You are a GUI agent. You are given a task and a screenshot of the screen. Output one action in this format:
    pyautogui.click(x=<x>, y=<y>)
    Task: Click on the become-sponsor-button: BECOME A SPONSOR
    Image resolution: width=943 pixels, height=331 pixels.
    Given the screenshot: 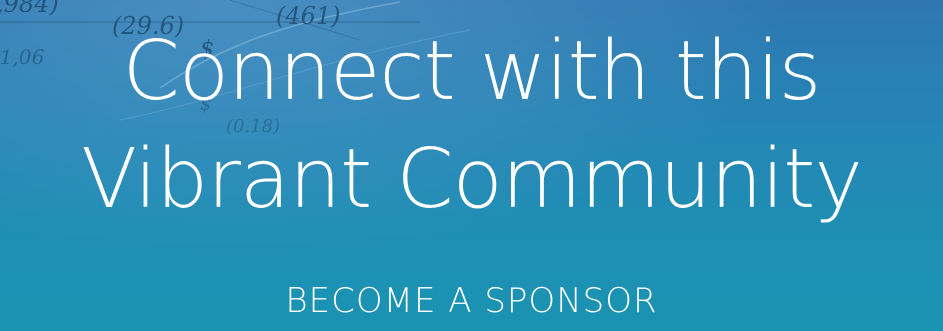 What is the action you would take?
    pyautogui.click(x=471, y=301)
    